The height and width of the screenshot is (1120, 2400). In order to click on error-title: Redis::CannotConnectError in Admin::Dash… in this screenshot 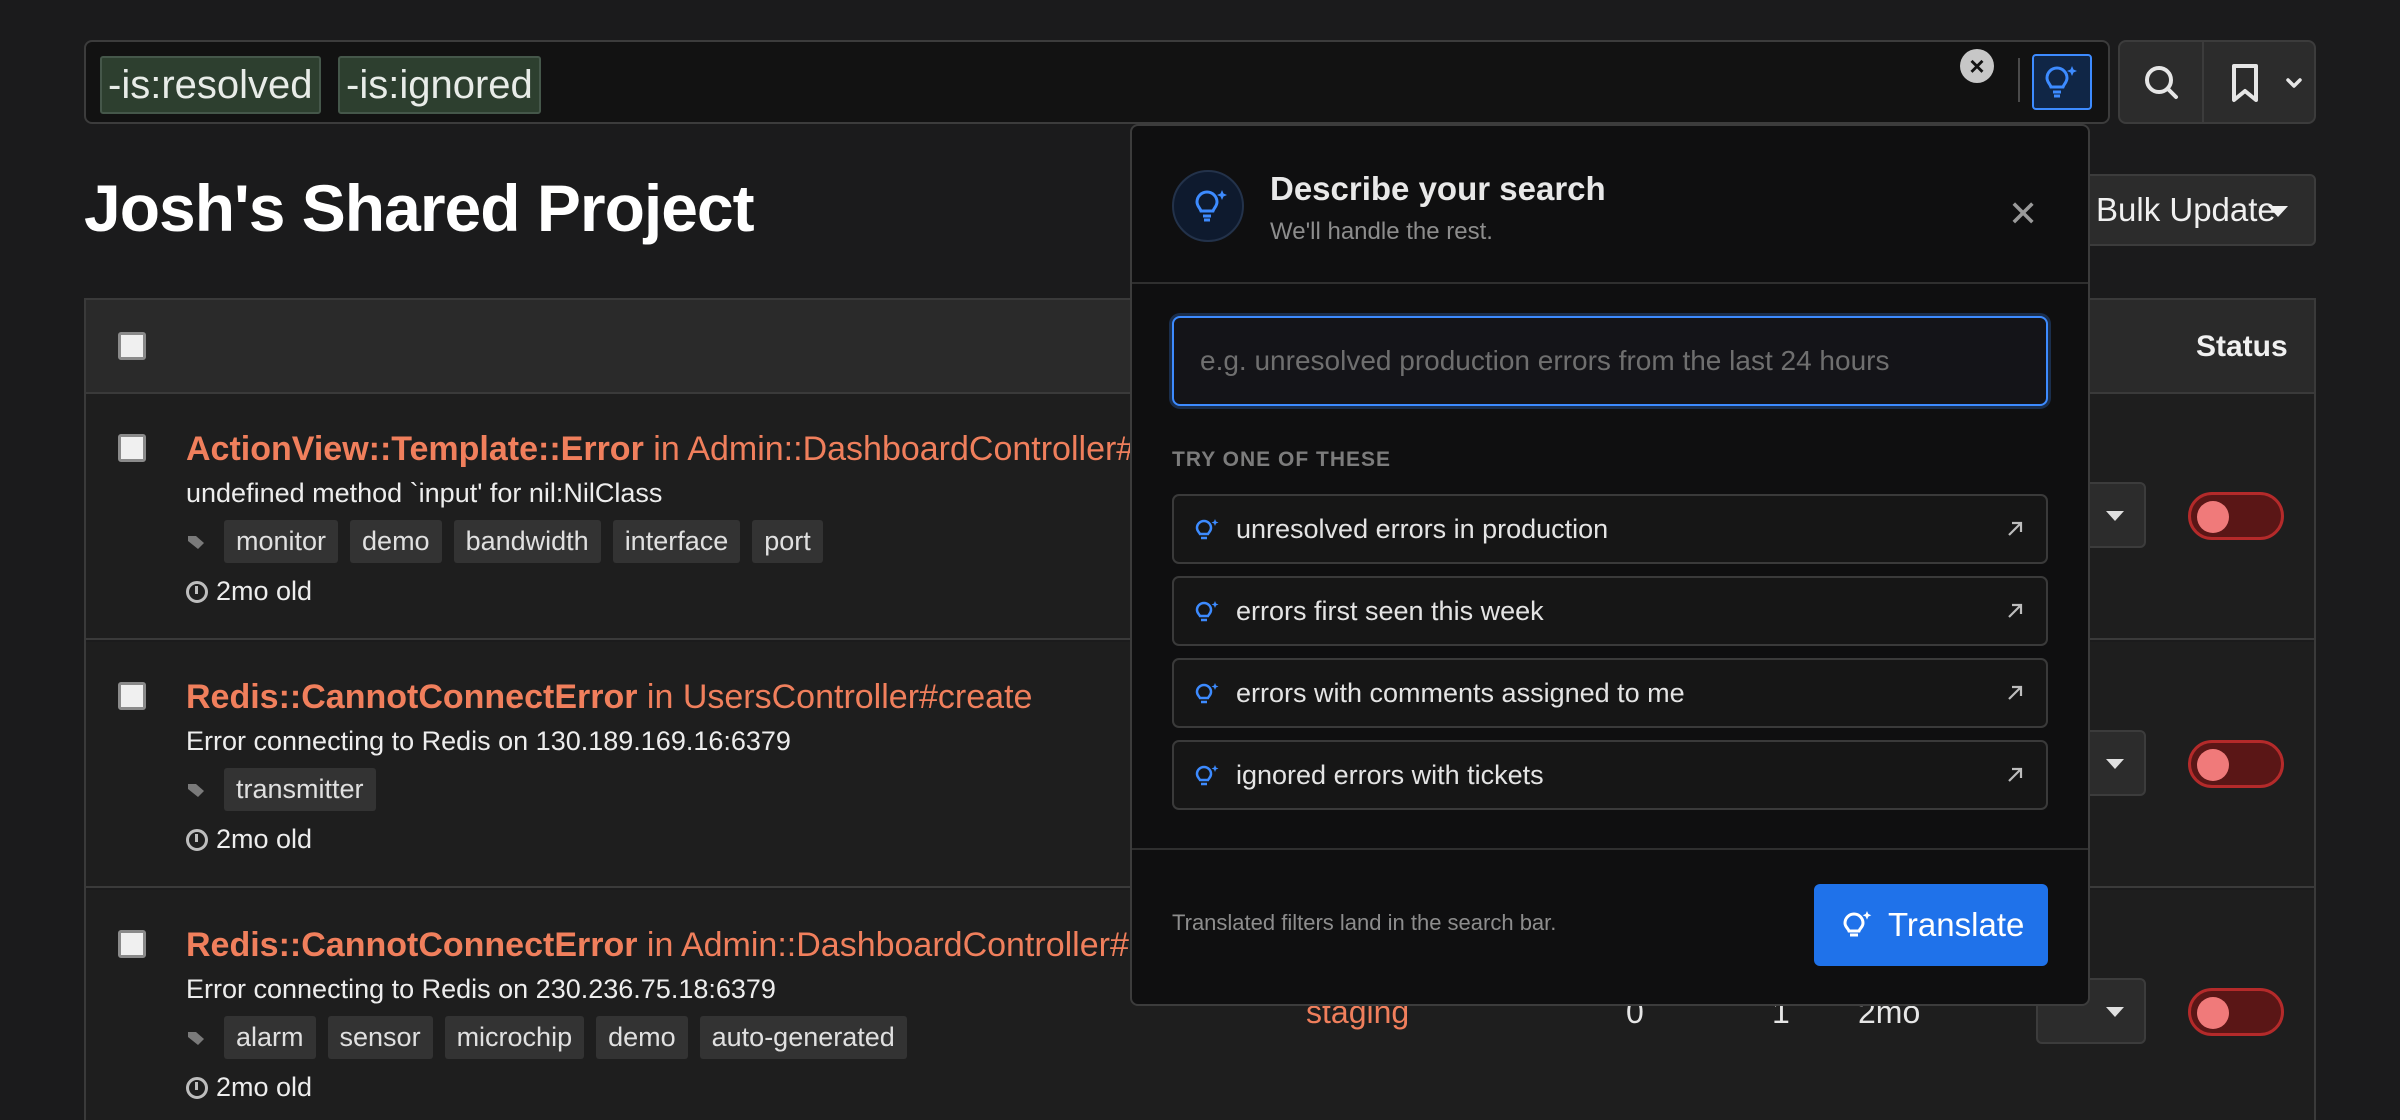, I will do `click(685, 945)`.